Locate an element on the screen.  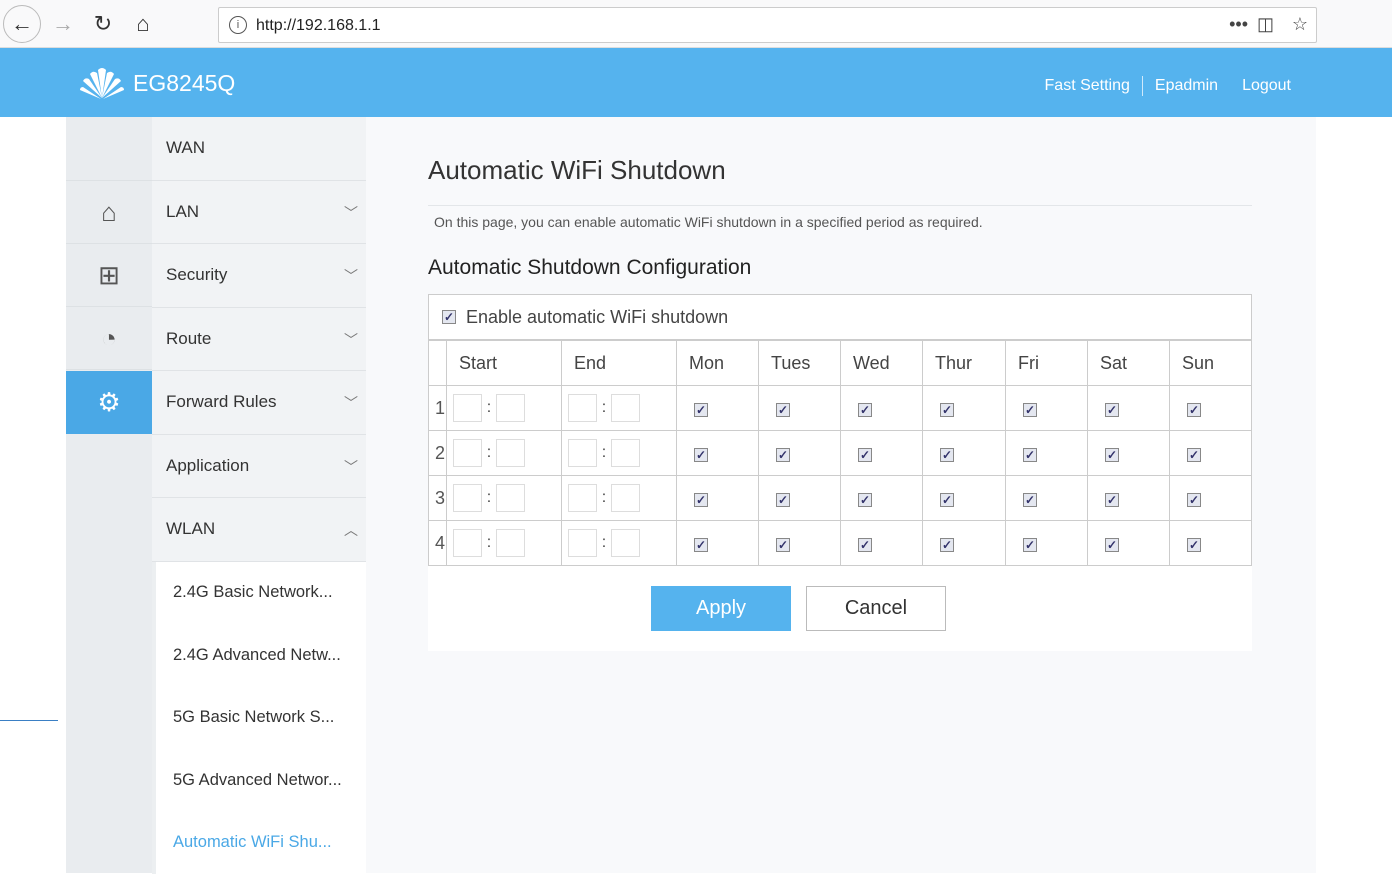
home-icon: ⌂ is located at coordinates (109, 212).